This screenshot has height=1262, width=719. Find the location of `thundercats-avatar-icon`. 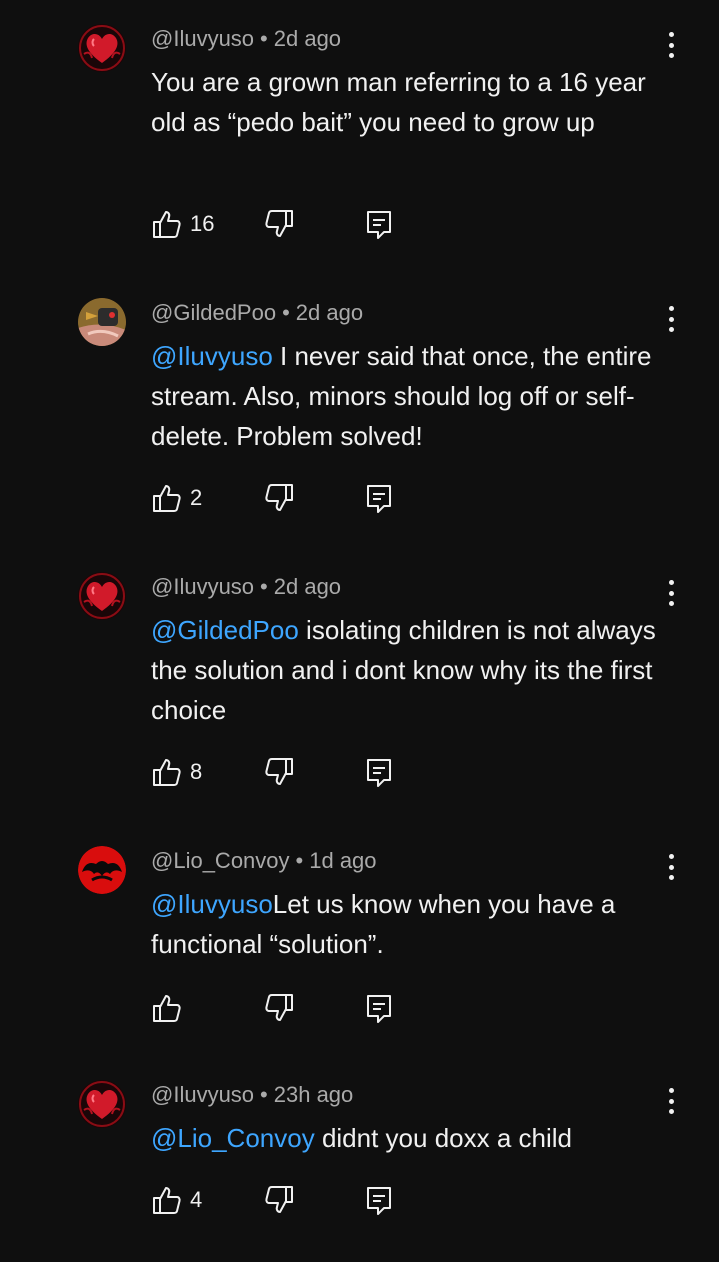

thundercats-avatar-icon is located at coordinates (102, 870).